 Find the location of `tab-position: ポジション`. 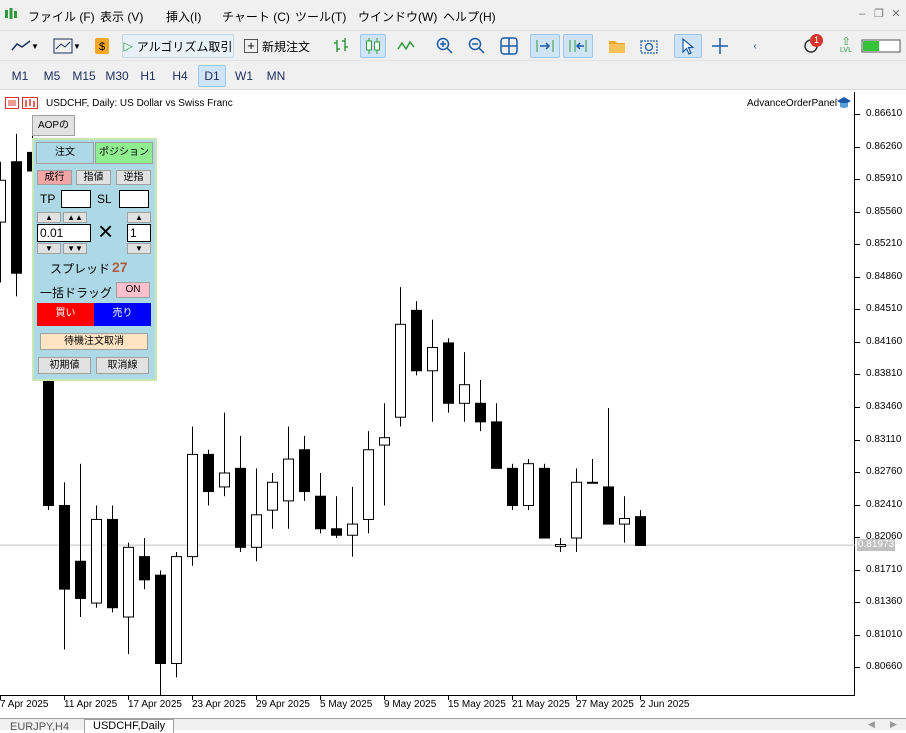

tab-position: ポジション is located at coordinates (124, 153).